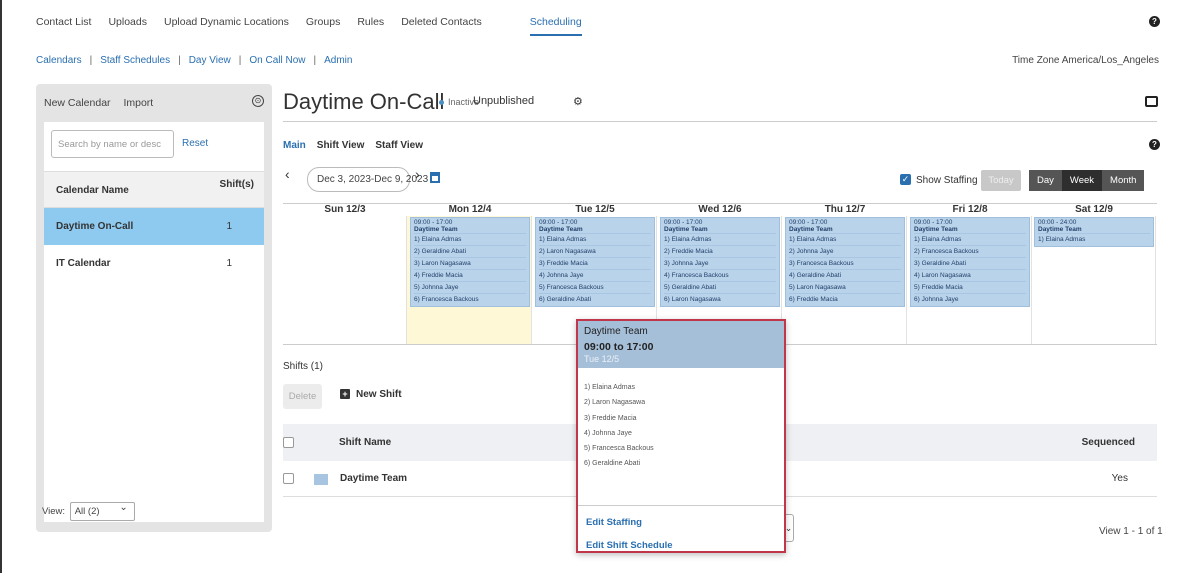 Image resolution: width=1181 pixels, height=573 pixels. Describe the element at coordinates (616, 331) in the screenshot. I see `popup-team: Daytime Team` at that location.